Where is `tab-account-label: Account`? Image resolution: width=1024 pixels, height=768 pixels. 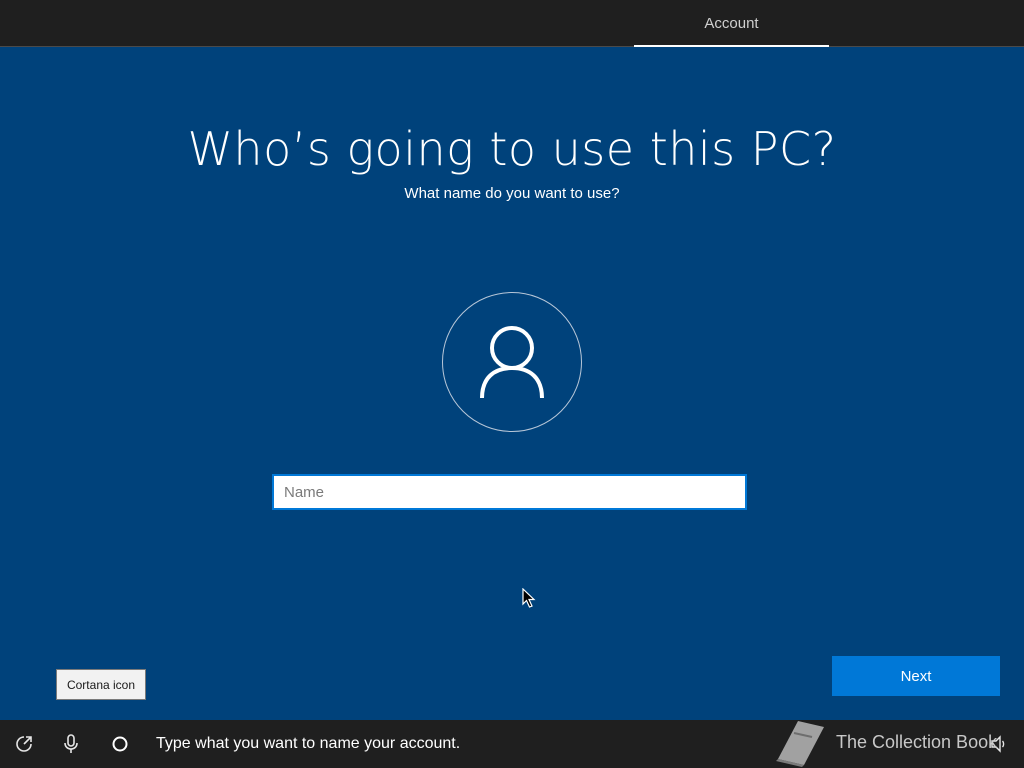
tab-account-label: Account is located at coordinates (731, 23).